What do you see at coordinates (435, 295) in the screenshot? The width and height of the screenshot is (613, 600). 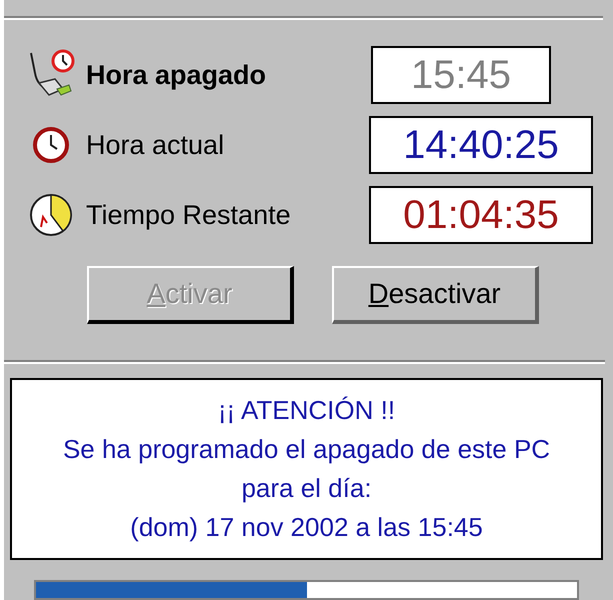 I see `action-button: Desactivar` at bounding box center [435, 295].